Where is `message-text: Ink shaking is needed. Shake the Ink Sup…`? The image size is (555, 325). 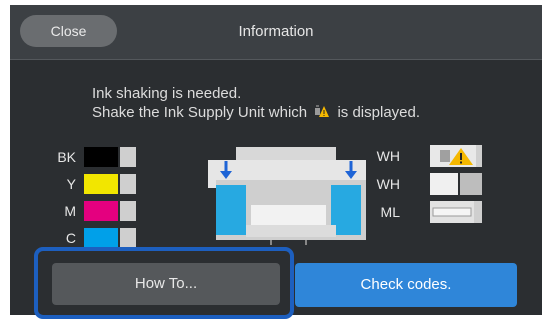 message-text: Ink shaking is needed. Shake the Ink Sup… is located at coordinates (256, 103).